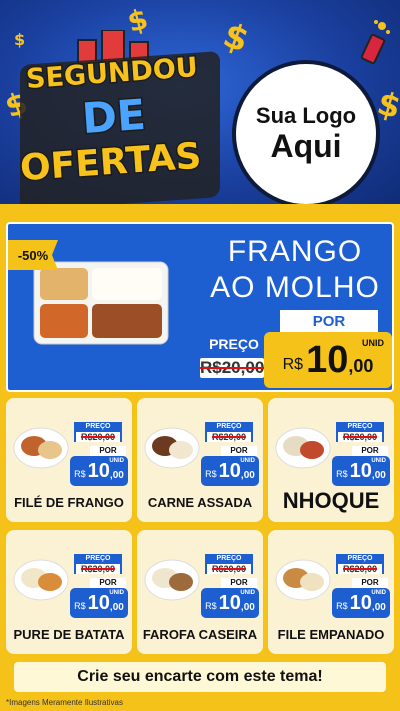  What do you see at coordinates (293, 364) in the screenshot?
I see `featured-currency: R$` at bounding box center [293, 364].